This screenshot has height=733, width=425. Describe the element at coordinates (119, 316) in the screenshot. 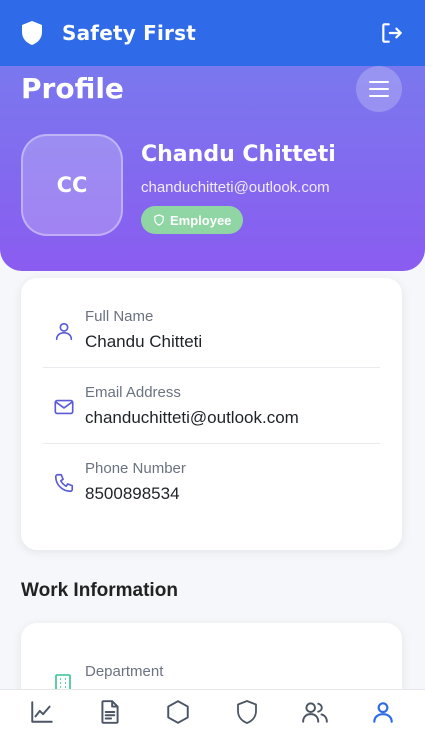

I see `field-label: Full Name` at that location.